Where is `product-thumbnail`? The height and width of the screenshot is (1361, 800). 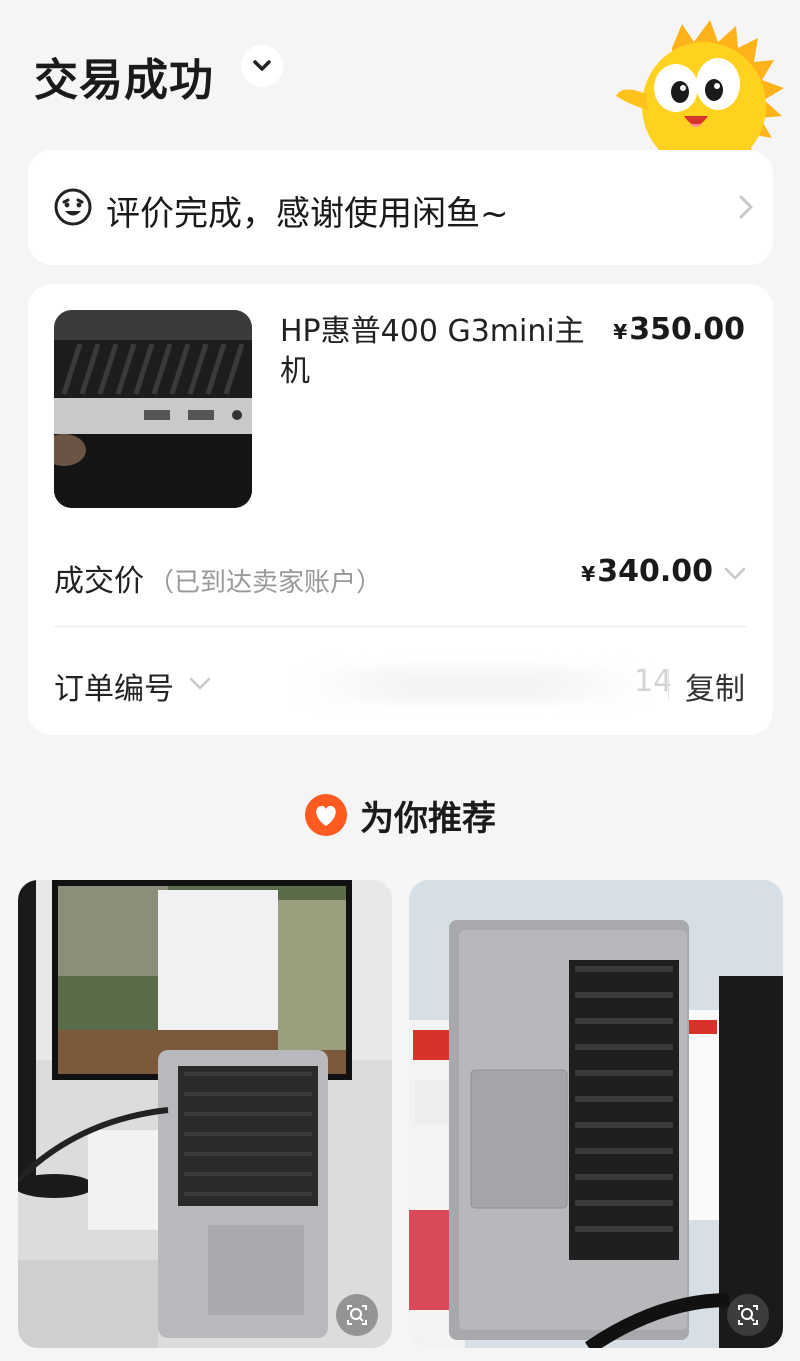 product-thumbnail is located at coordinates (153, 409).